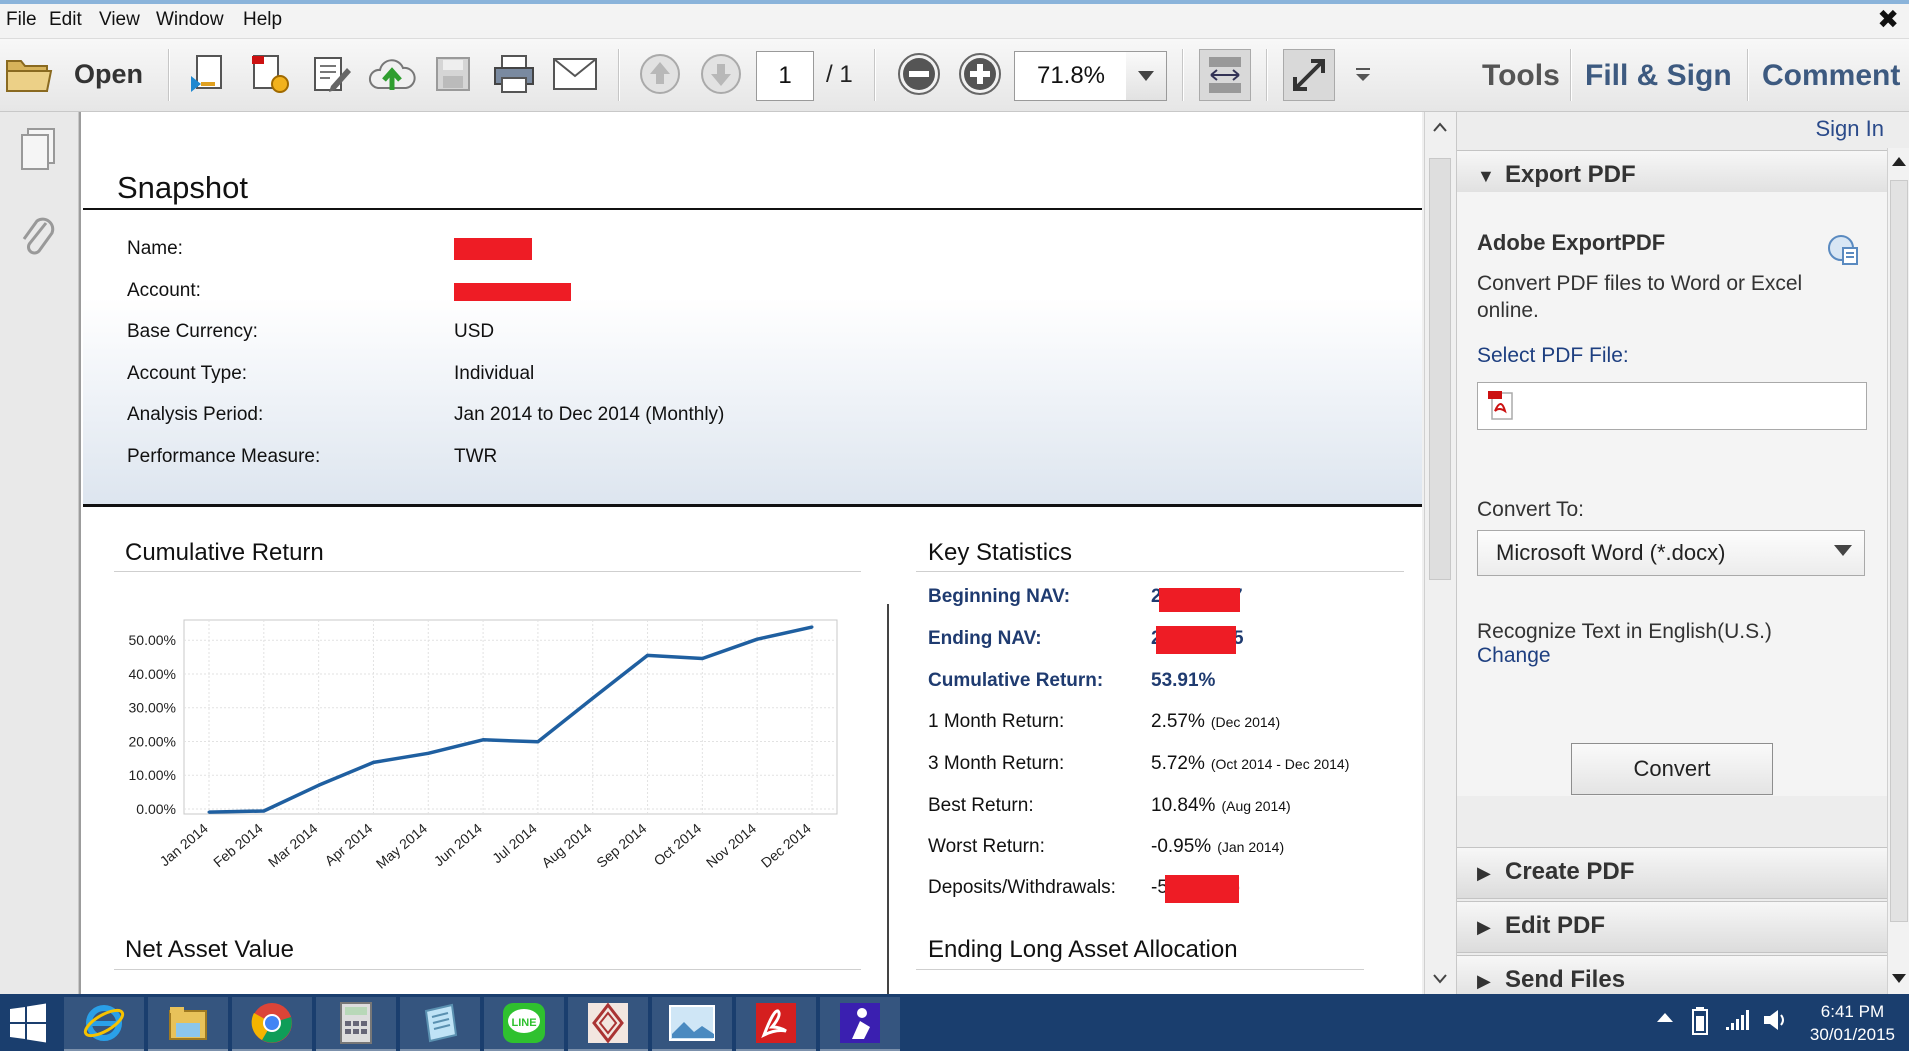  I want to click on email-icon, so click(575, 74).